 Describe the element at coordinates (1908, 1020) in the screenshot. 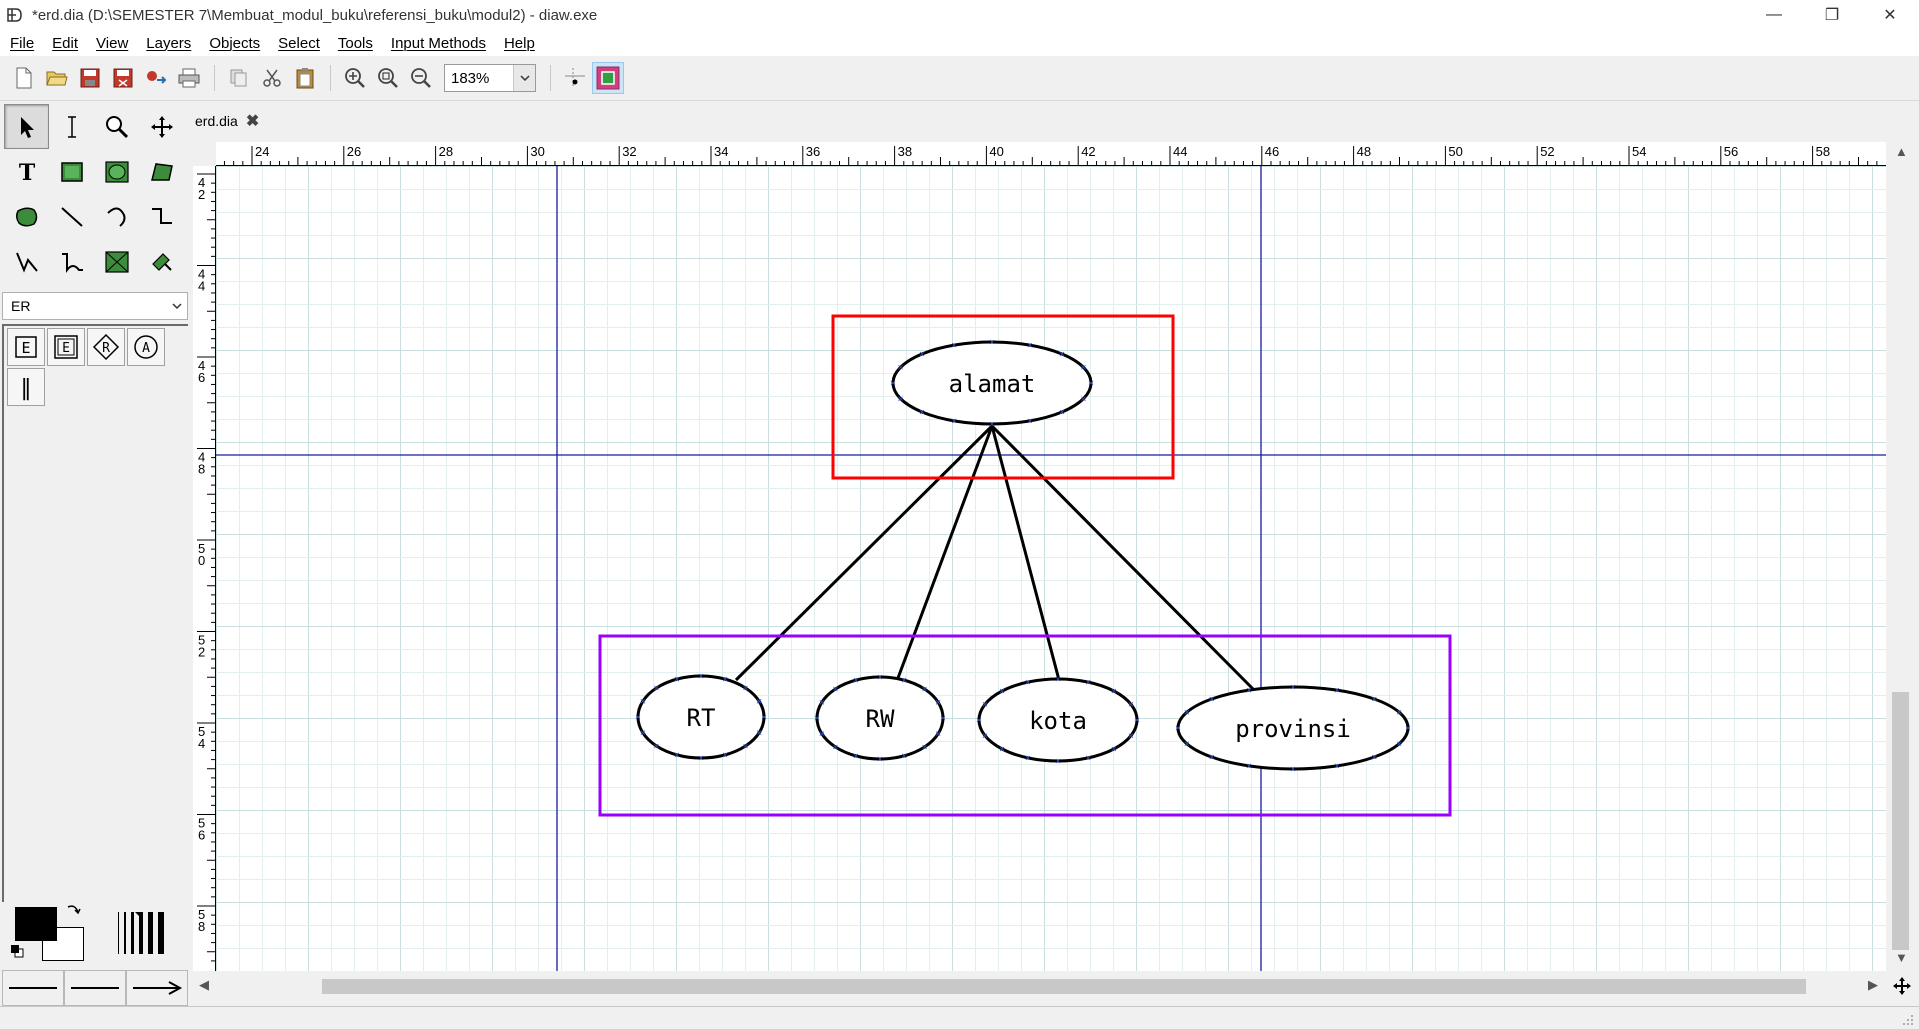

I see `resize-grip-icon` at that location.